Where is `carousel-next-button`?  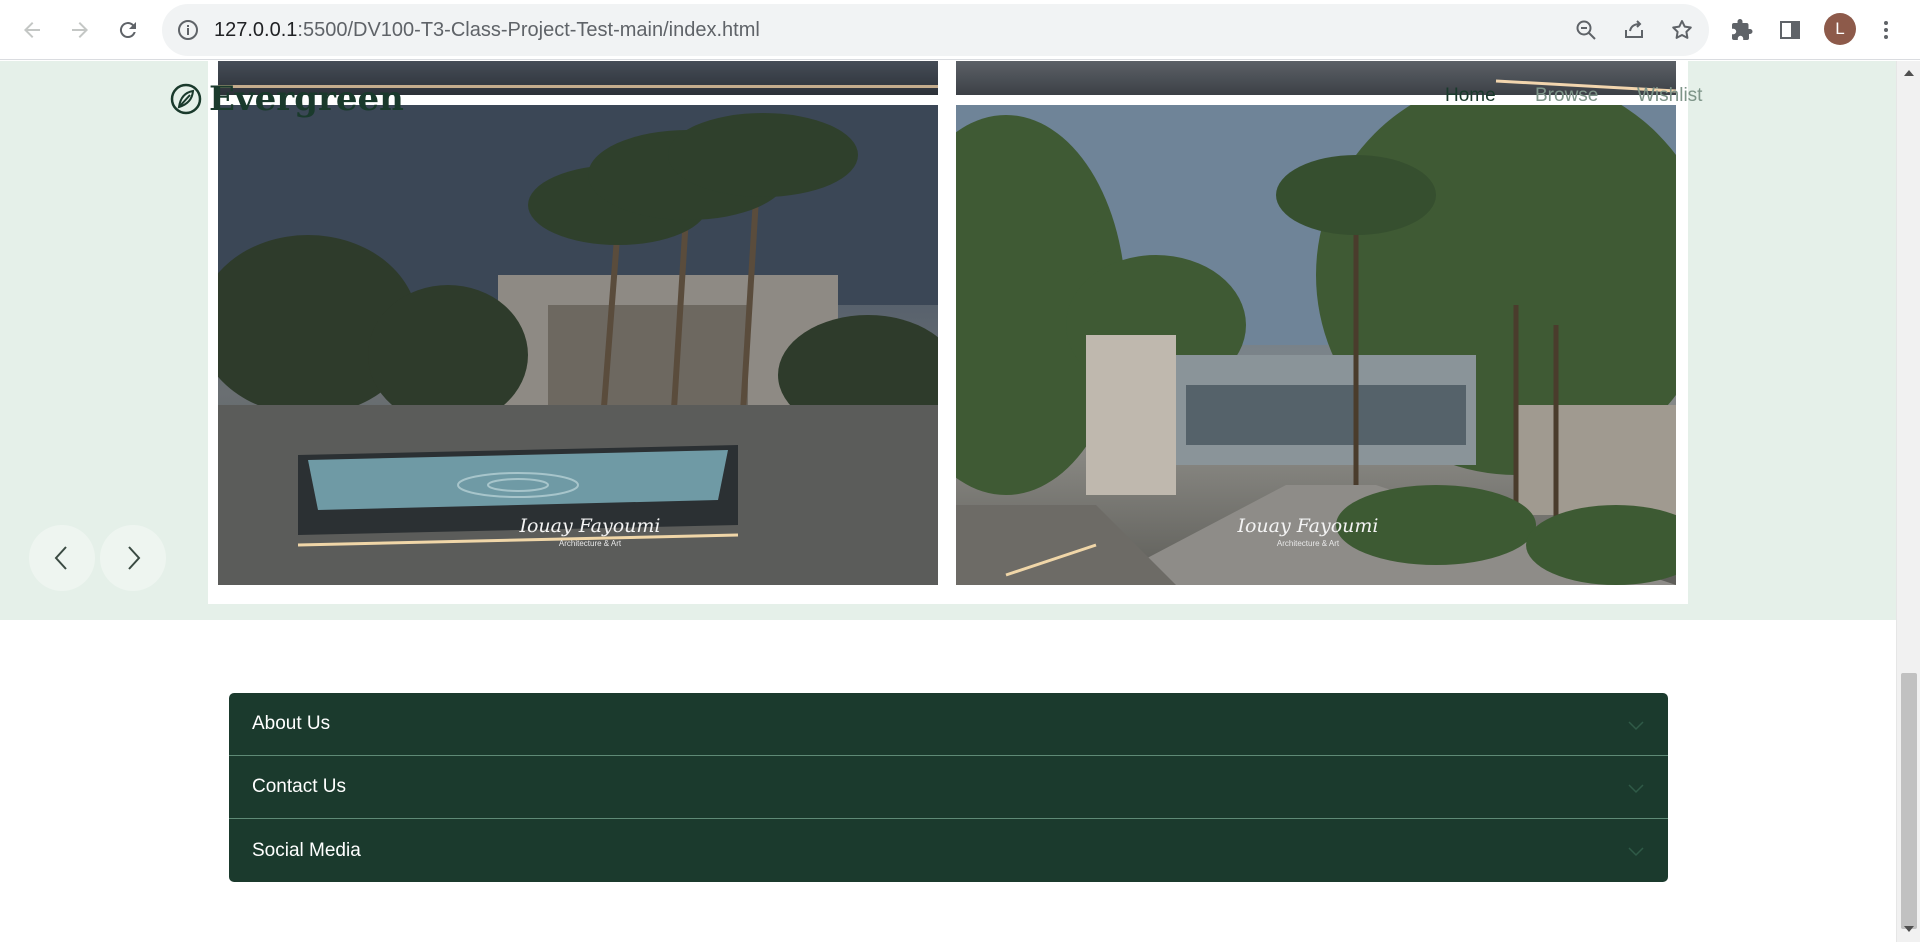
carousel-next-button is located at coordinates (133, 558).